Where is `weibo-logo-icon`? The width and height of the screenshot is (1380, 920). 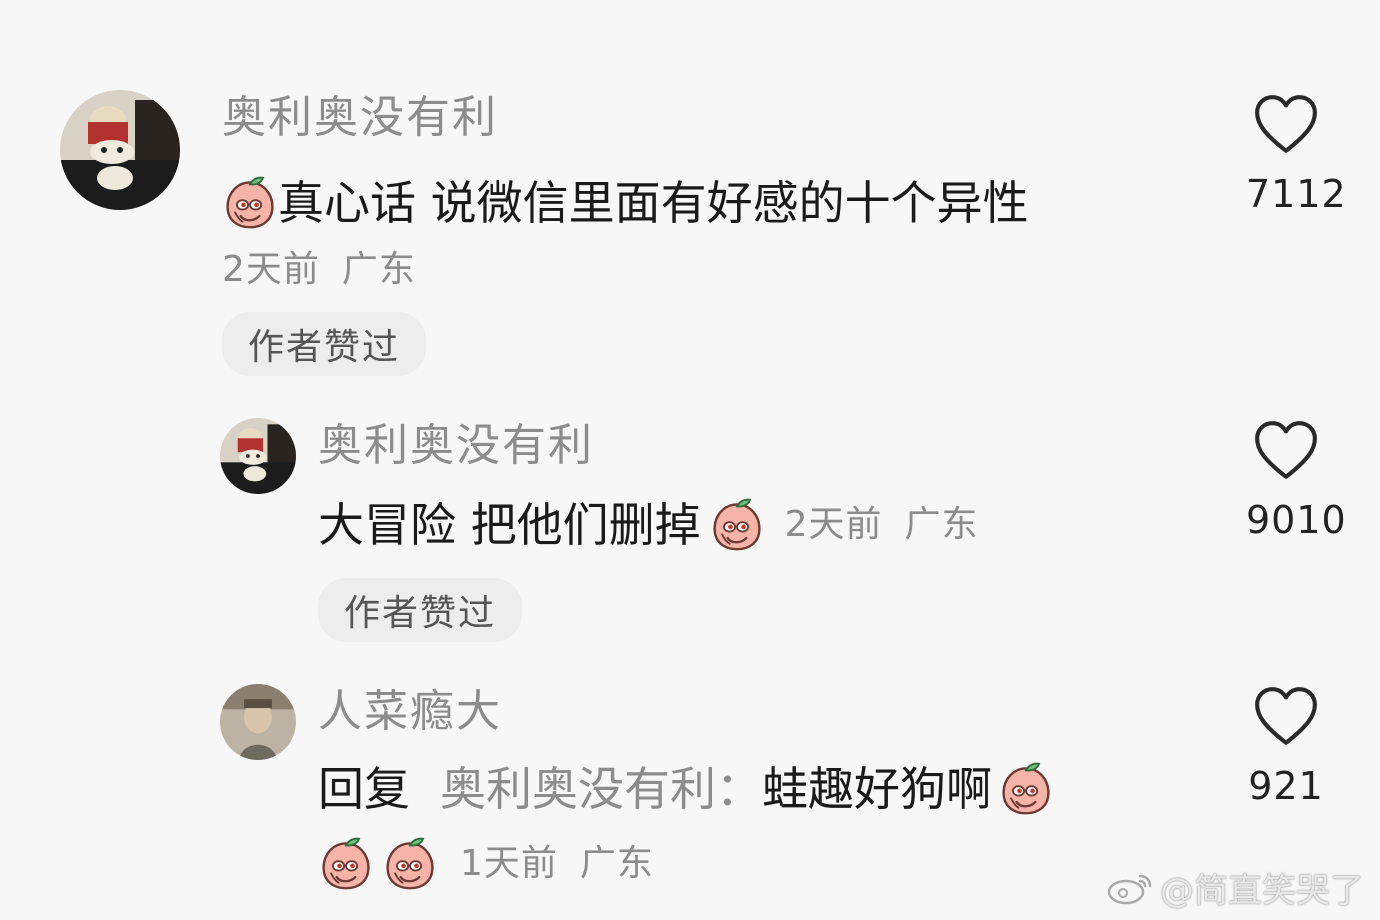
weibo-logo-icon is located at coordinates (1129, 889).